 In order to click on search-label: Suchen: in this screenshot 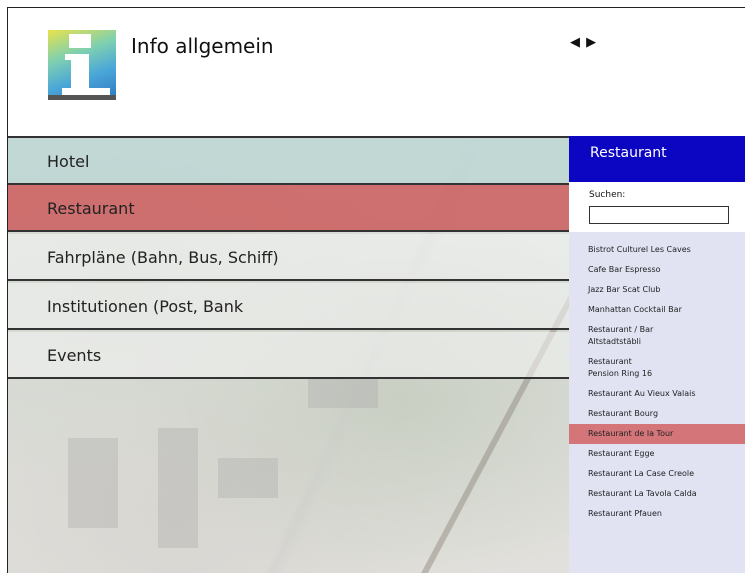, I will do `click(607, 195)`.